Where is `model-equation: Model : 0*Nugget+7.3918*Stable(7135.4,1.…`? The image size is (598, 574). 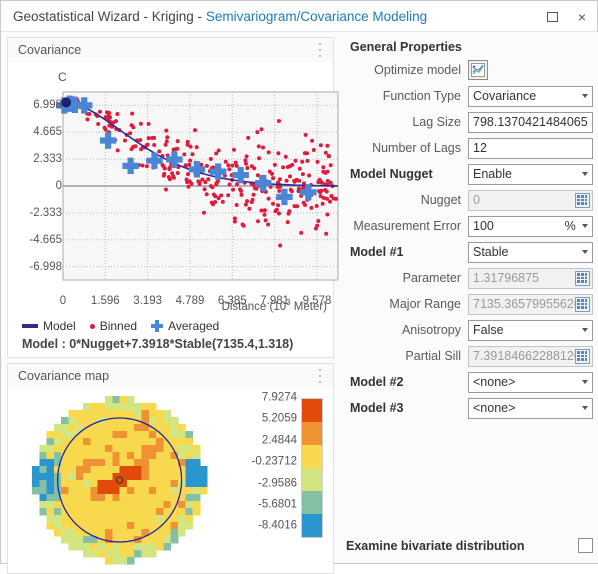
model-equation: Model : 0*Nugget+7.3918*Stable(7135.4,1.… is located at coordinates (158, 344).